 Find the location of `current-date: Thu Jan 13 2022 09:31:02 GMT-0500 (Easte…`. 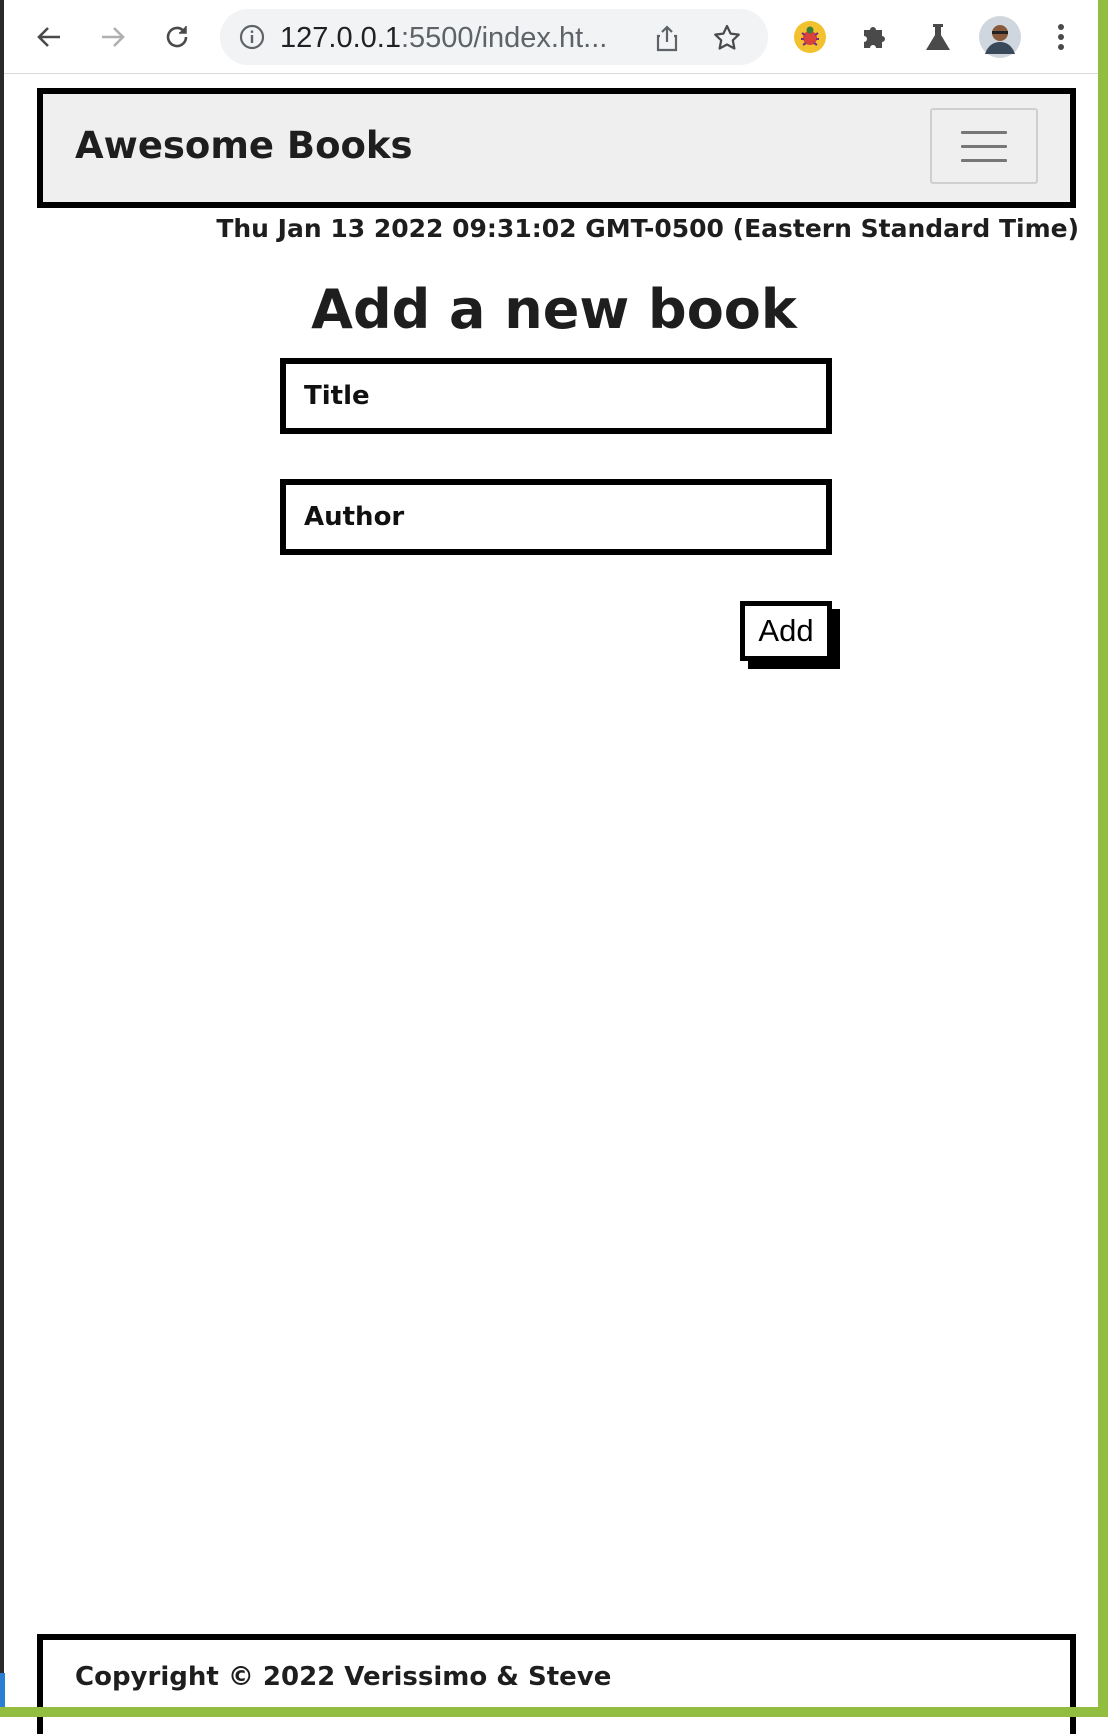

current-date: Thu Jan 13 2022 09:31:02 GMT-0500 (Easte… is located at coordinates (647, 228).